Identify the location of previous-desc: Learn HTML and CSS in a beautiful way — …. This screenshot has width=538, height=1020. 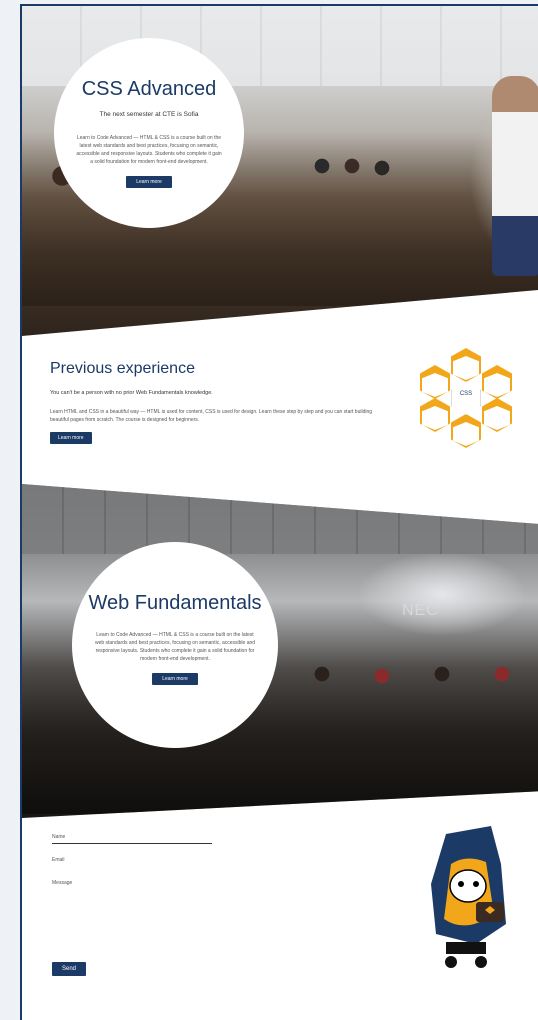
(211, 416).